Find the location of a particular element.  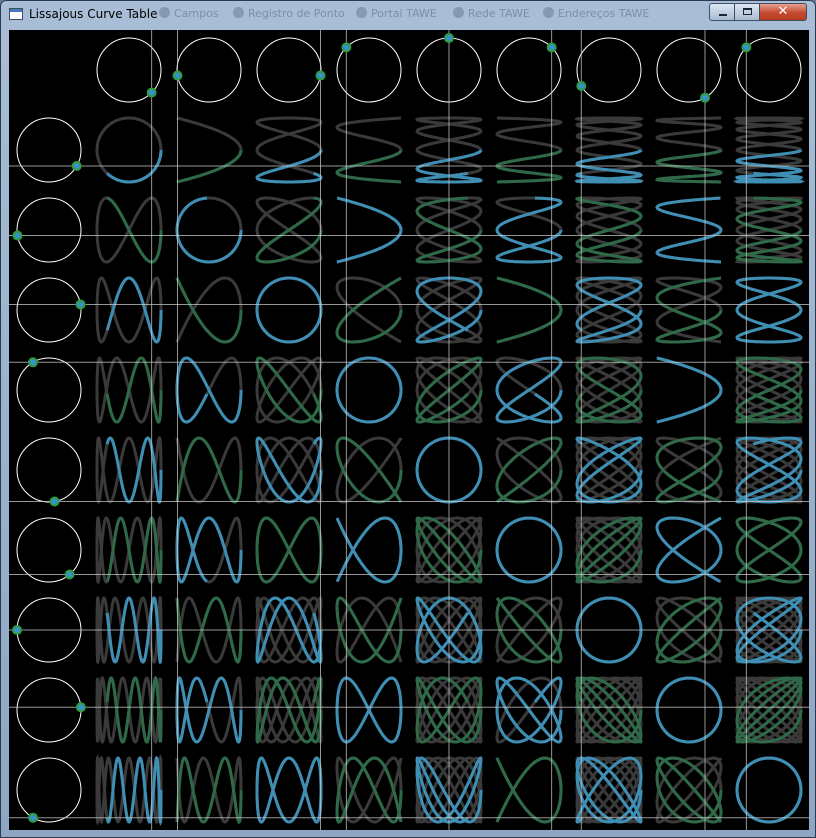

taskbar-ghost-item: Campos is located at coordinates (189, 13).